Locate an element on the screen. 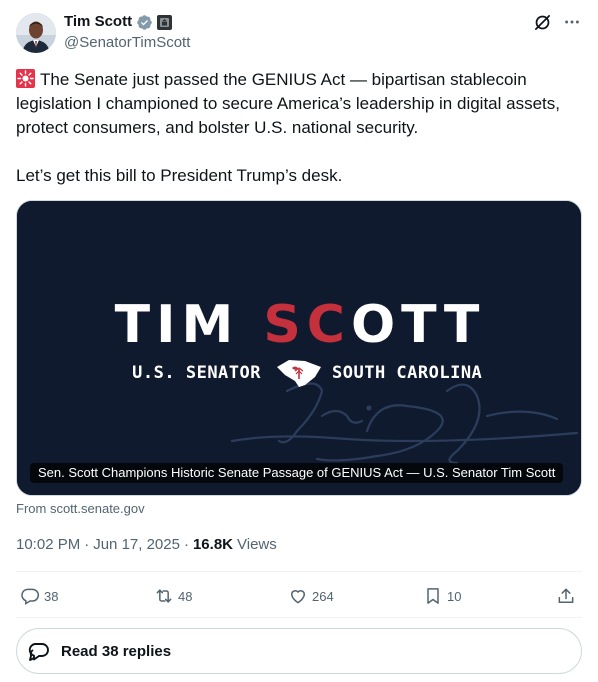  tweet-meta: 10:02 PM · Jun 17, 2025 · 16.8K Views is located at coordinates (146, 545).